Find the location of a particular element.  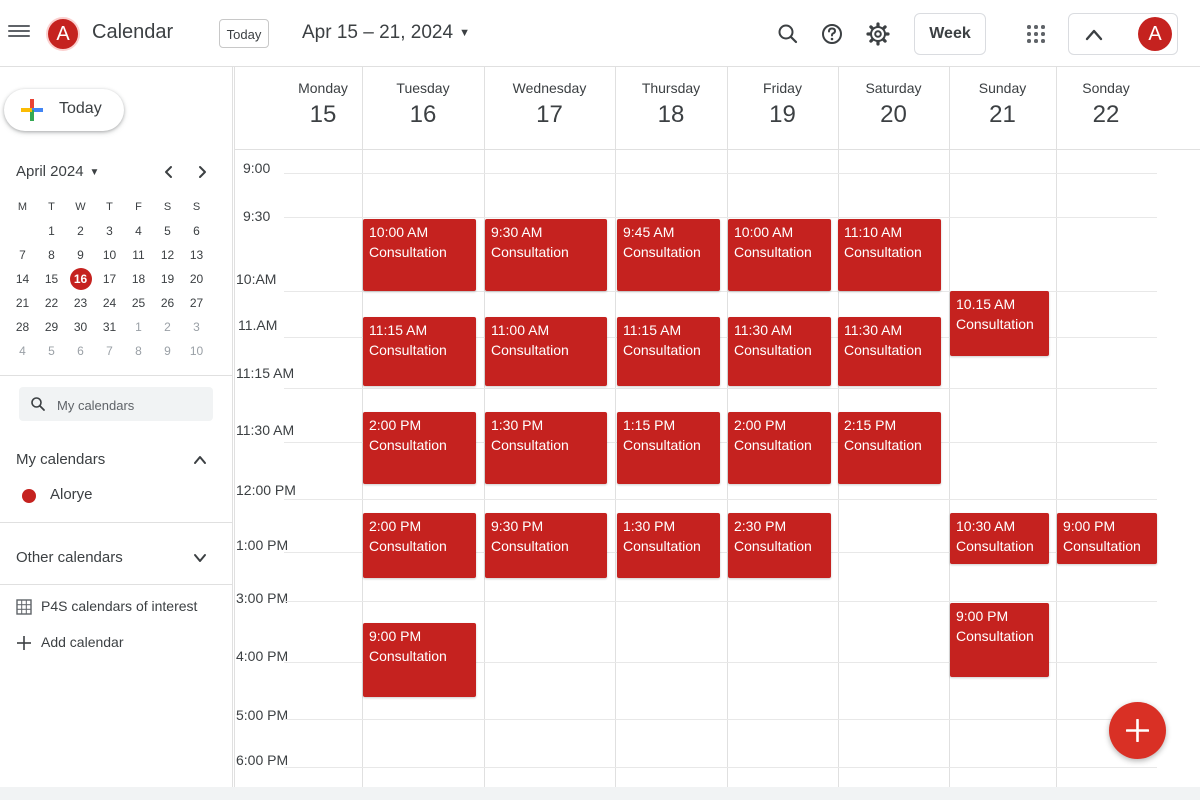

event-card: 10.15 AM Consultation is located at coordinates (999, 323).